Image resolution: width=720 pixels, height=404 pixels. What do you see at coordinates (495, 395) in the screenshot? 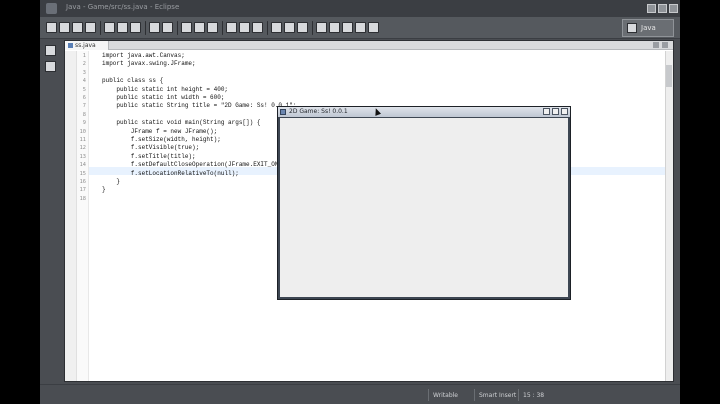
I see `status-insert-mode: Smart Insert` at bounding box center [495, 395].